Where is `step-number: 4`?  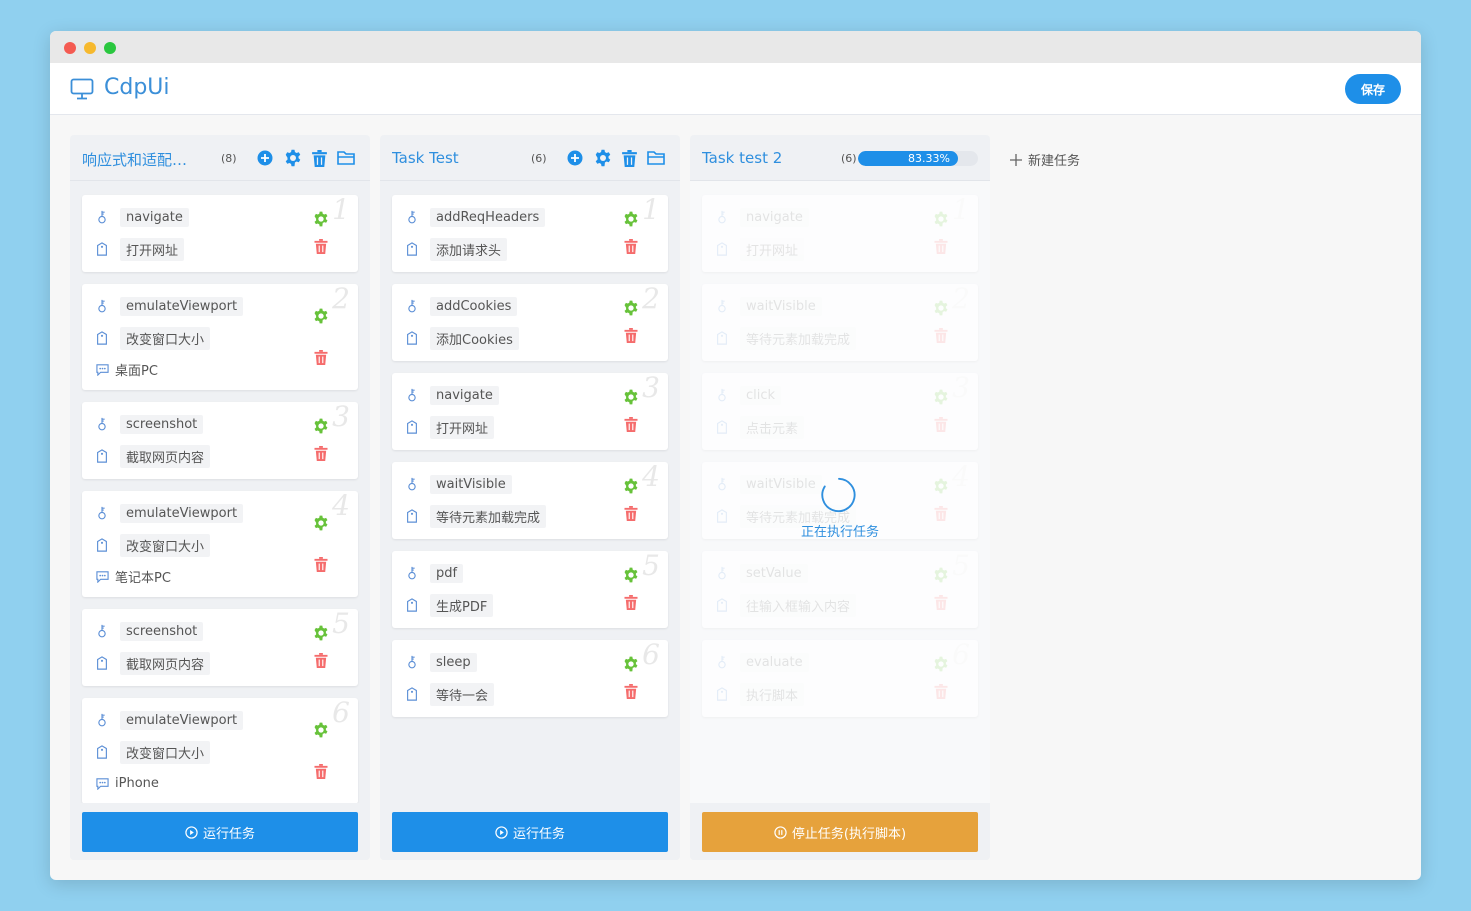
step-number: 4 is located at coordinates (341, 505).